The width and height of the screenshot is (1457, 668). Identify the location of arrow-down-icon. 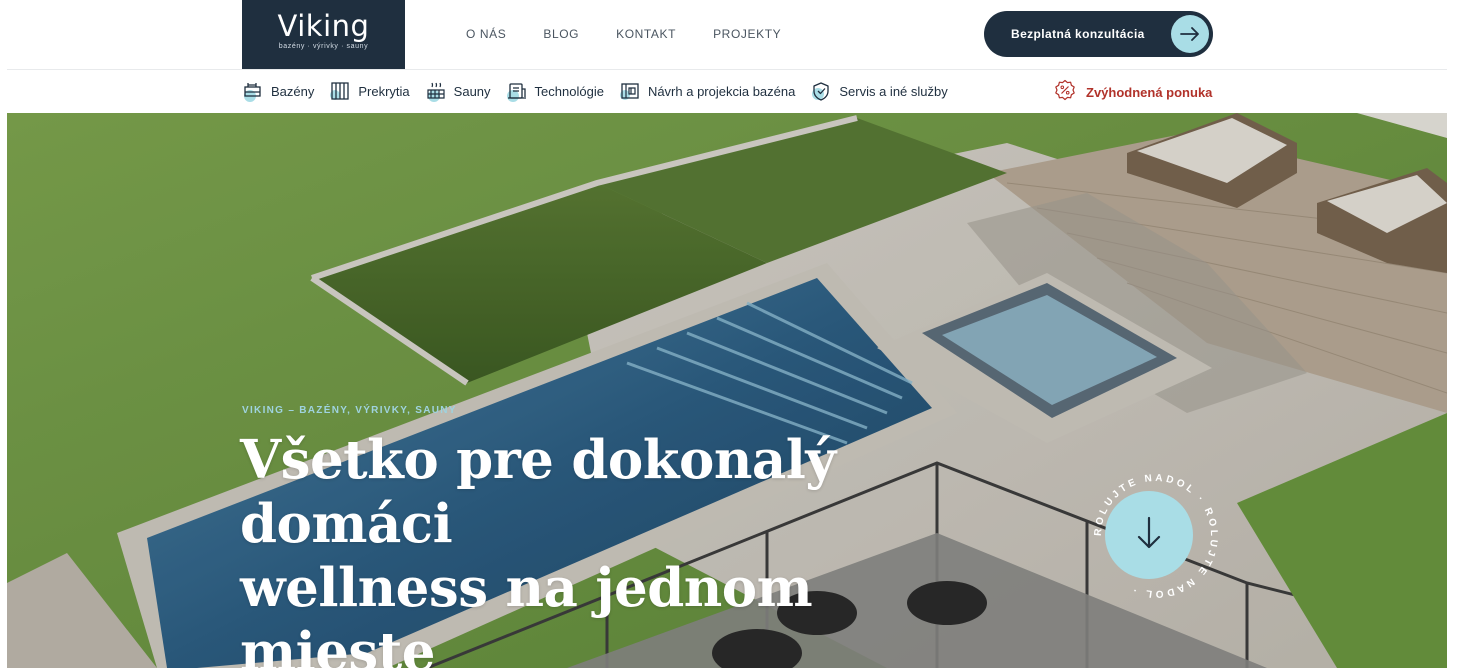
(1149, 535).